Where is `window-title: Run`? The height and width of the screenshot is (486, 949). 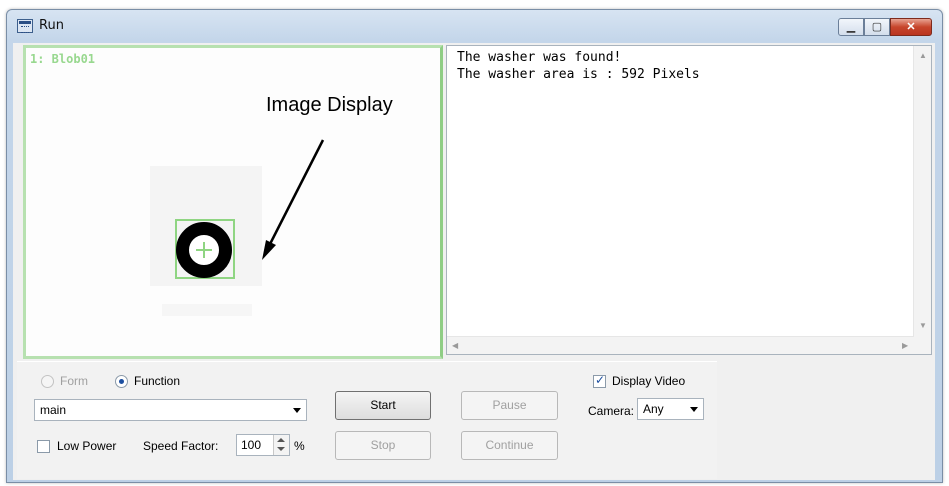
window-title: Run is located at coordinates (51, 25).